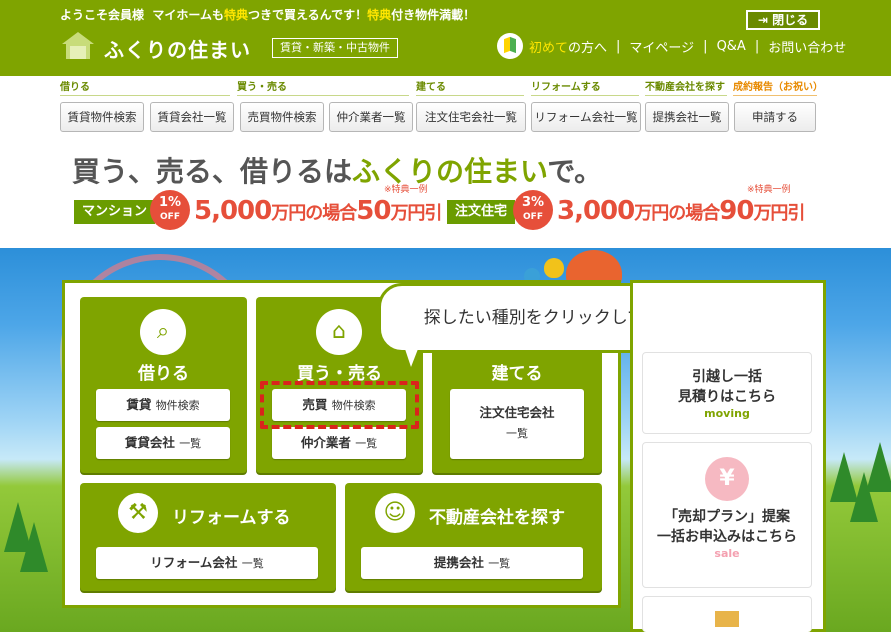 Image resolution: width=891 pixels, height=632 pixels. I want to click on rent-box: ⌕ 借りる 賃貸 物件検索 賃貸会社 一覧, so click(163, 385).